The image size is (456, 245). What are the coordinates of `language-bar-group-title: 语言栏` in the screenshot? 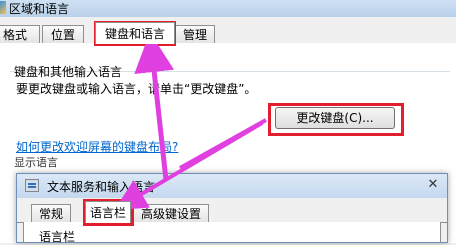 It's located at (57, 237).